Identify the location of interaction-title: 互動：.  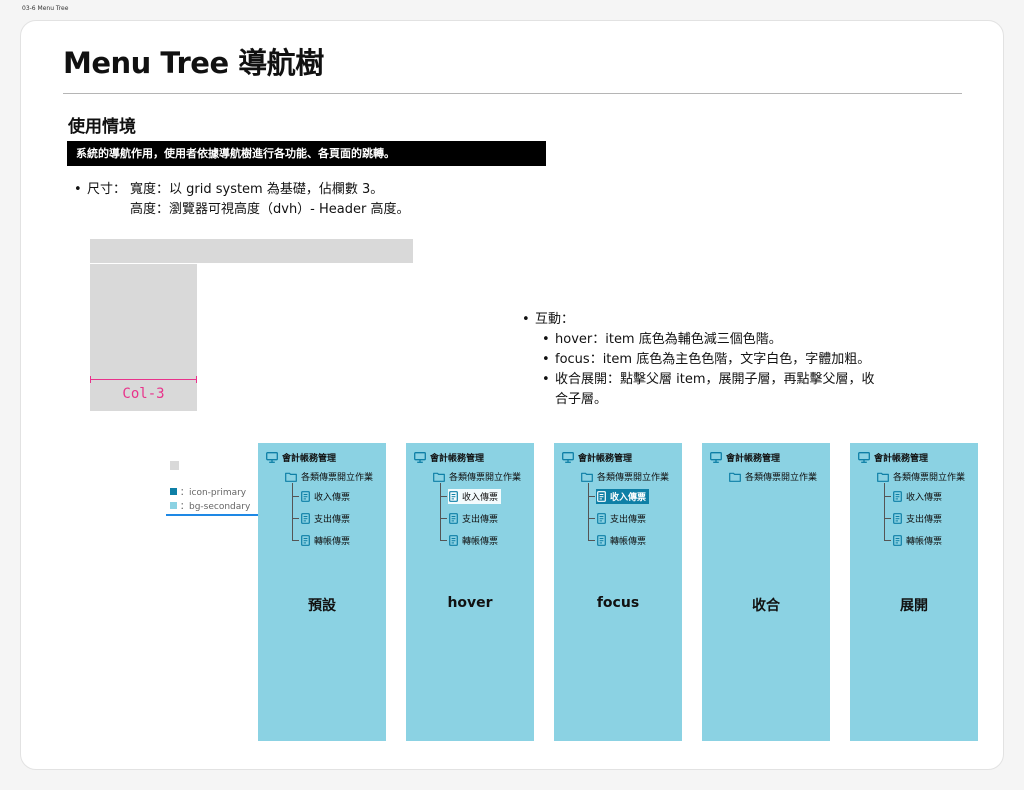
(555, 319).